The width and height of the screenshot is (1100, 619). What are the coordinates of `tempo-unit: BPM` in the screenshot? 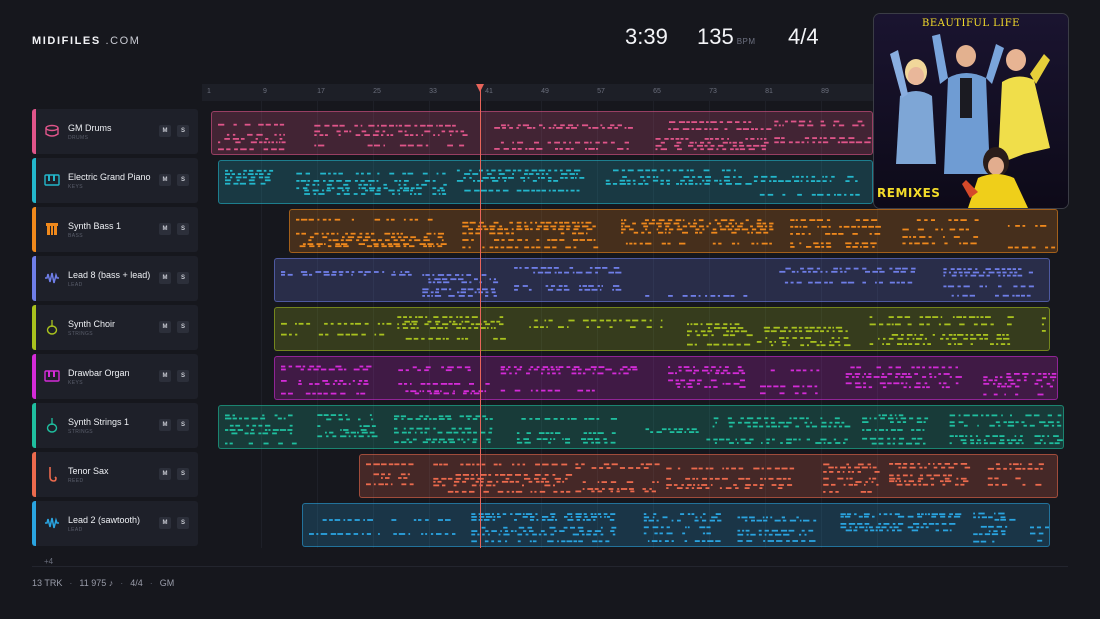 It's located at (746, 41).